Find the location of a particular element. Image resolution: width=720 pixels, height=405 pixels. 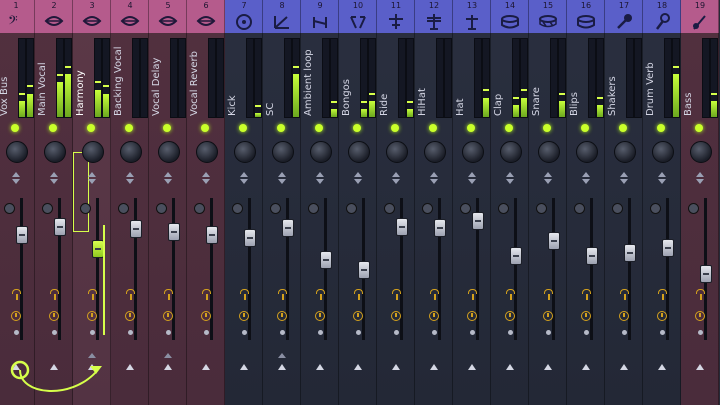

channel-header: 11 is located at coordinates (396, 16).